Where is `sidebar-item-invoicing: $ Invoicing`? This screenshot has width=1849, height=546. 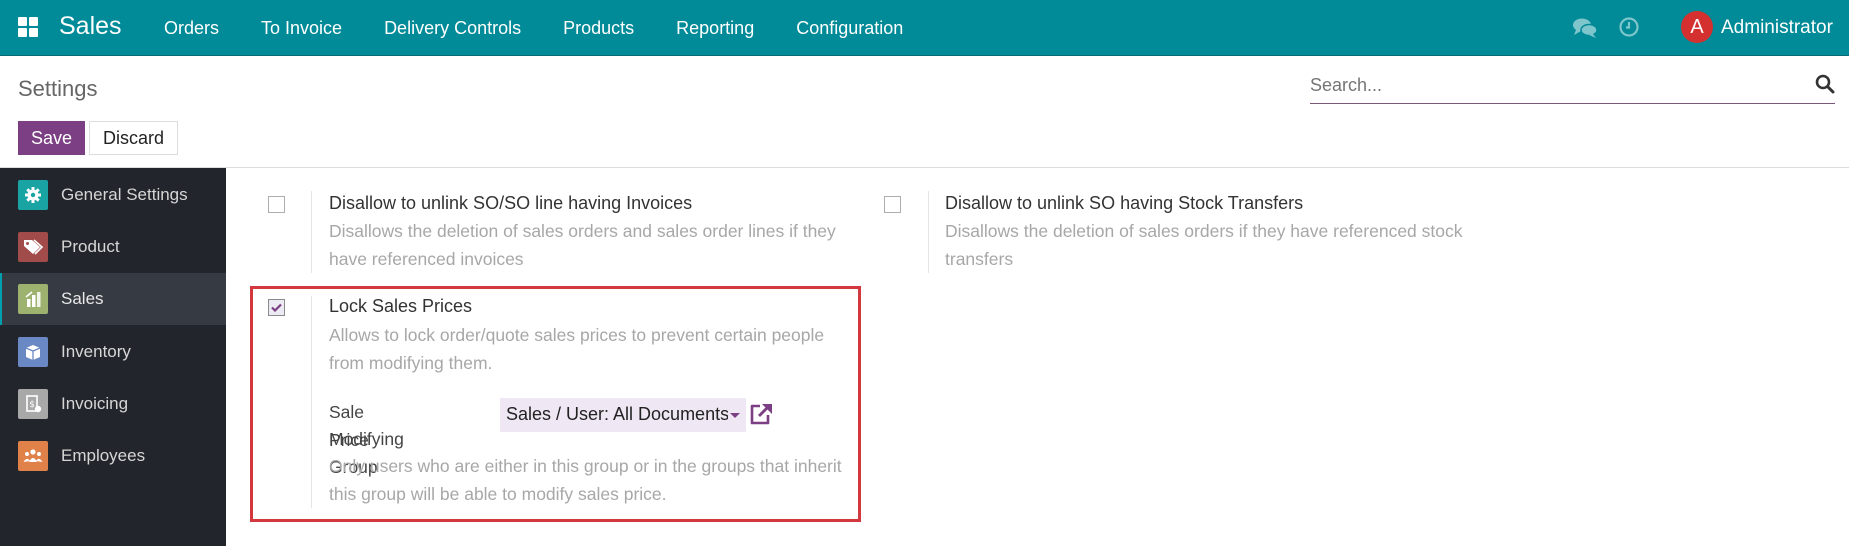 sidebar-item-invoicing: $ Invoicing is located at coordinates (113, 404).